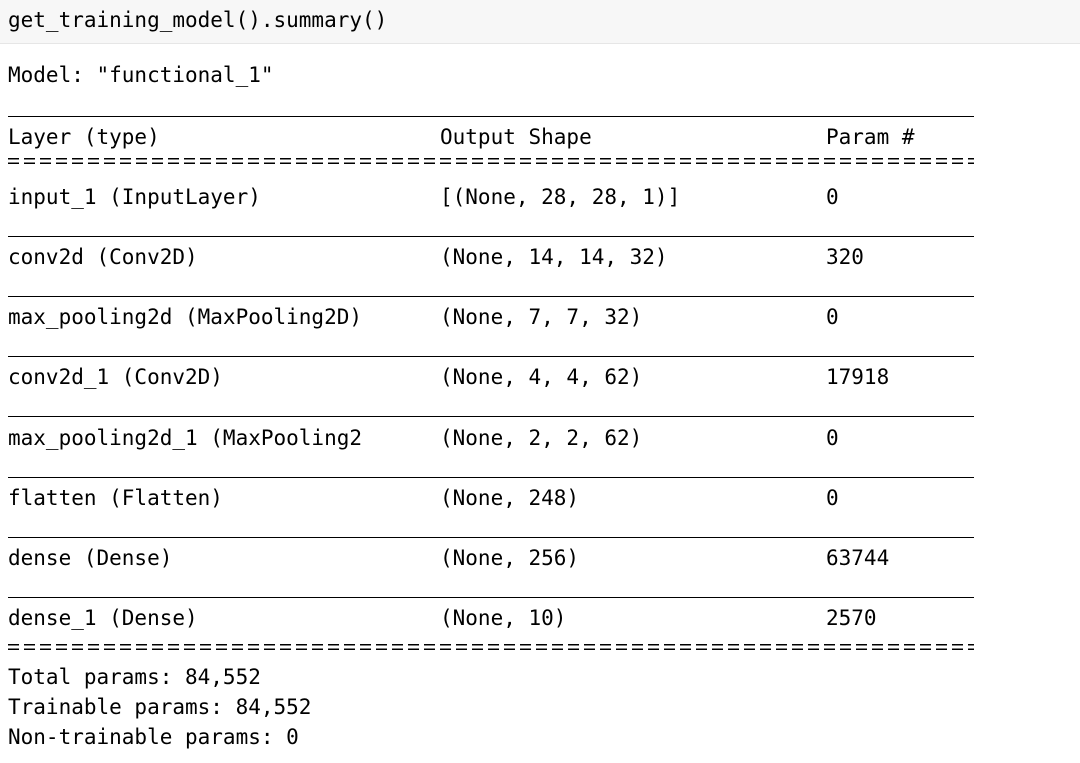  I want to click on row-output-shape: [(None, 28, 28, 1)], so click(560, 197).